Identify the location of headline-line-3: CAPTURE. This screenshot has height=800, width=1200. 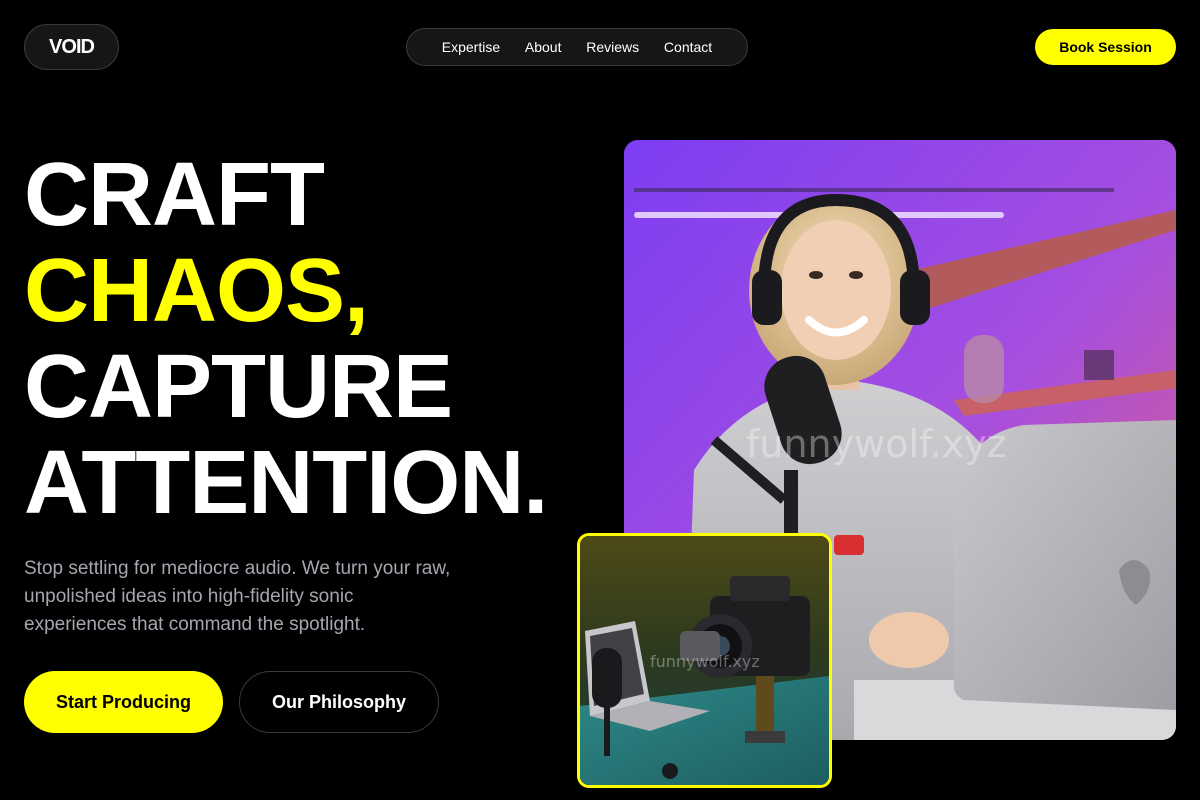
(238, 387).